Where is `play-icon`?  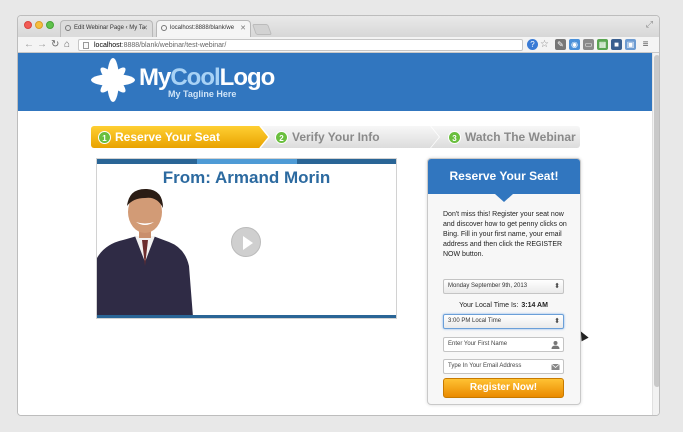 play-icon is located at coordinates (248, 243).